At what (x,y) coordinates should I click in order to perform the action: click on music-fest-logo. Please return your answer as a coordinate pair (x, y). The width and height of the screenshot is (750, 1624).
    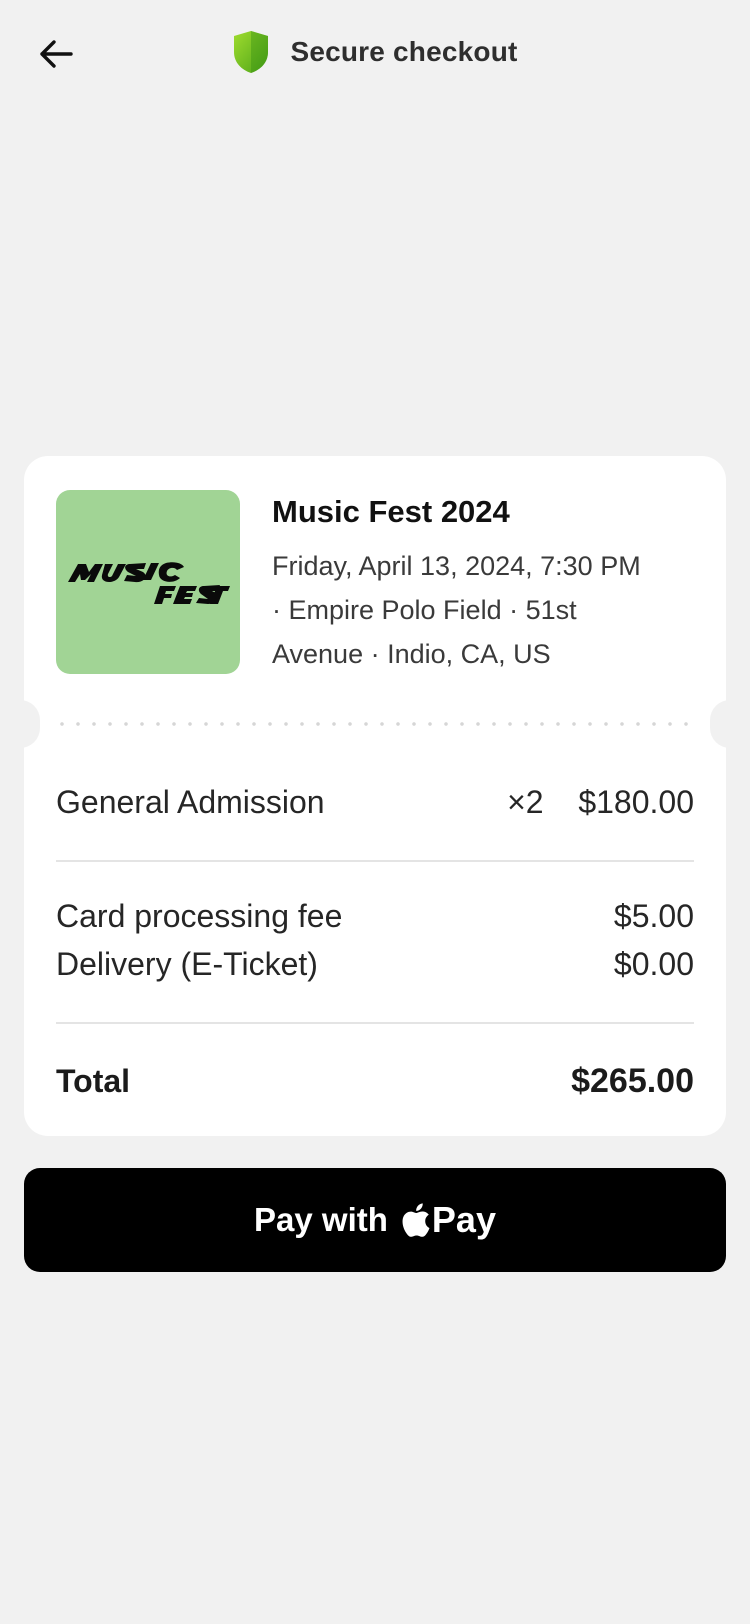
    Looking at the image, I should click on (149, 583).